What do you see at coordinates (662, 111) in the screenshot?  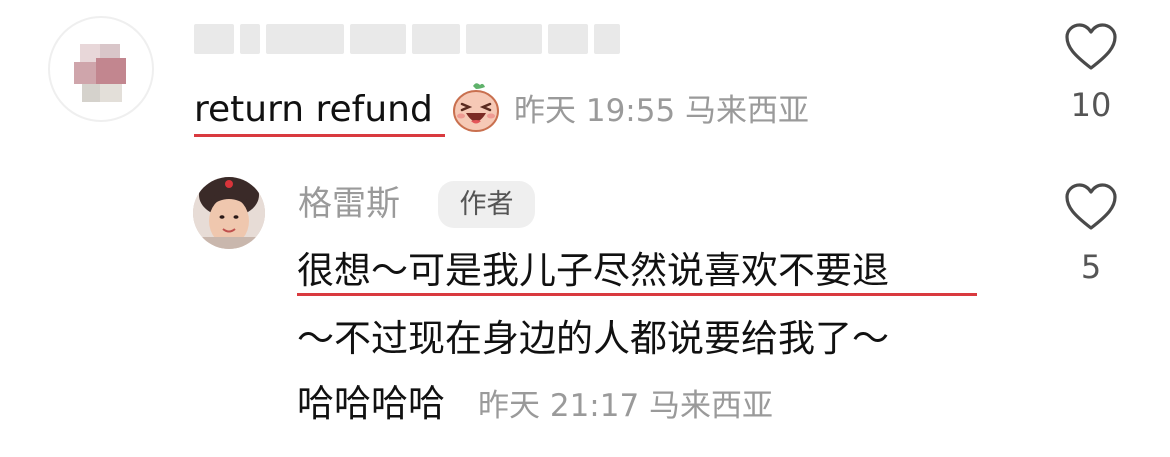 I see `comment-meta: 昨天 19:55 马来西亚` at bounding box center [662, 111].